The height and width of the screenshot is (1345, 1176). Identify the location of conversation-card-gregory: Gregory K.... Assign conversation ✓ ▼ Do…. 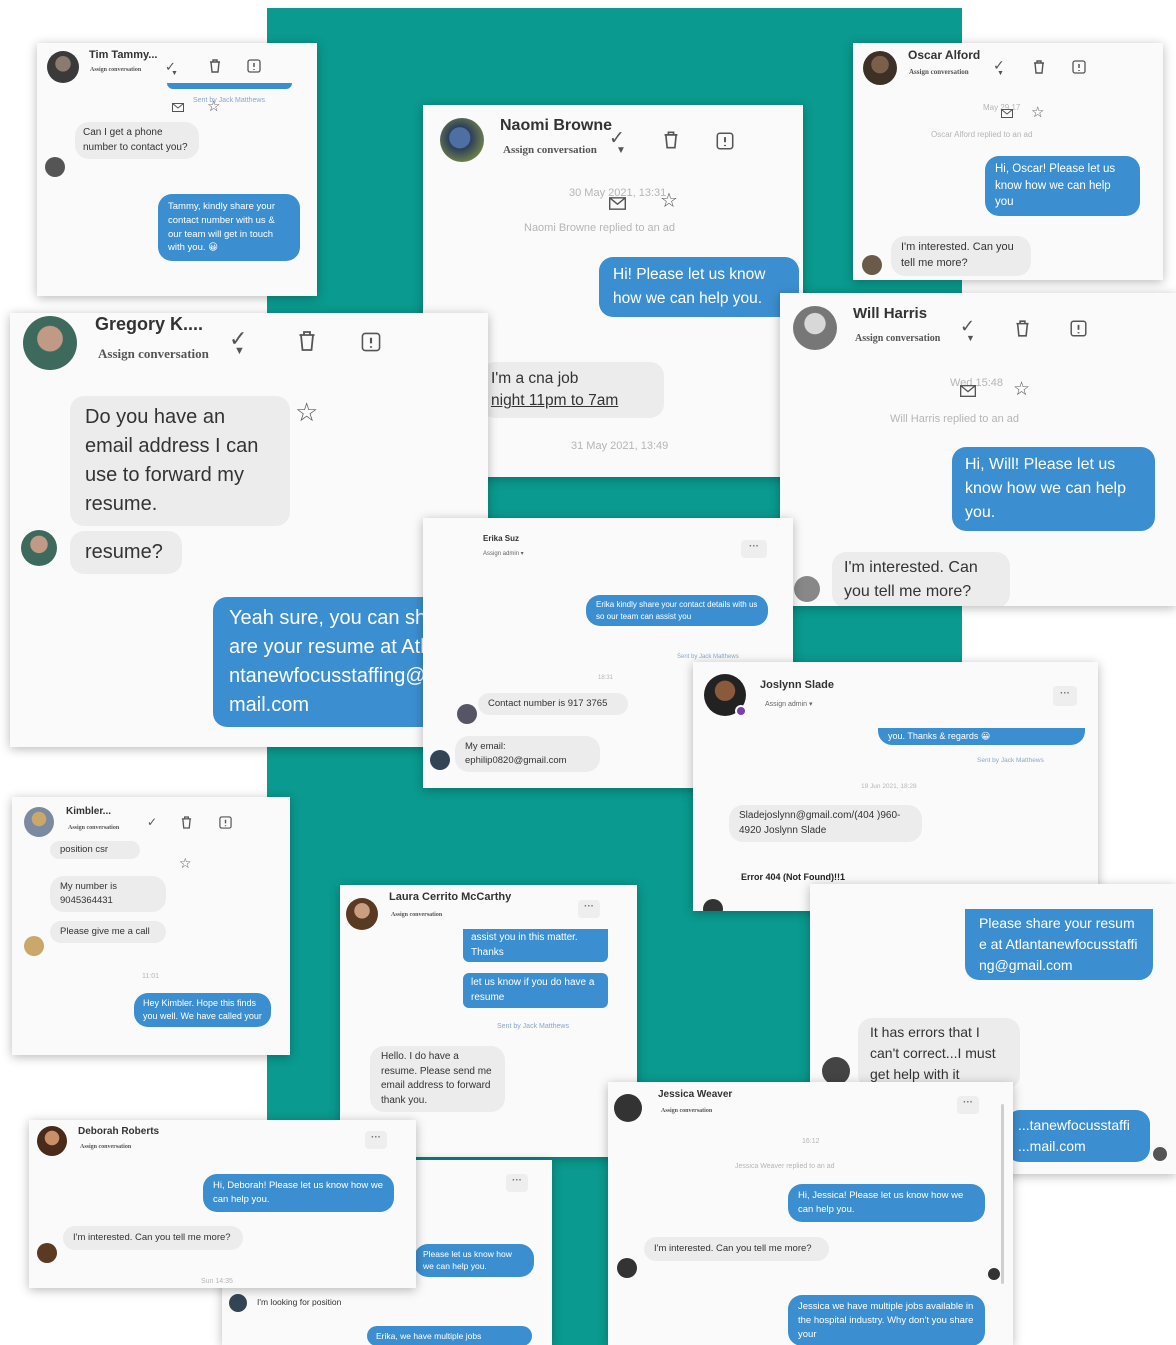
(249, 530).